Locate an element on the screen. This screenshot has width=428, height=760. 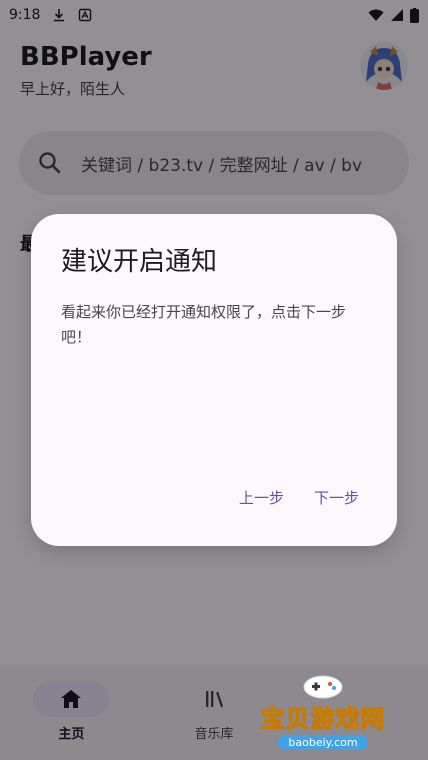
next-step-button: 下一步 is located at coordinates (336, 497).